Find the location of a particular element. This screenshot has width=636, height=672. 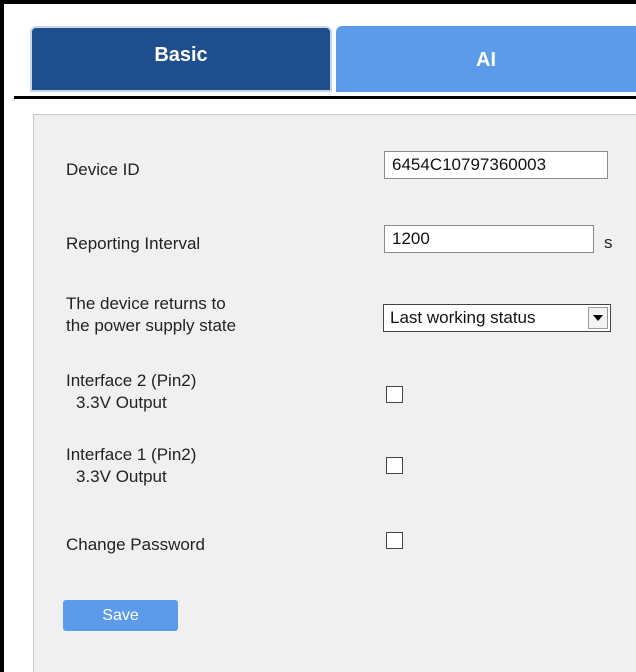

frame-top-border is located at coordinates (318, 2).